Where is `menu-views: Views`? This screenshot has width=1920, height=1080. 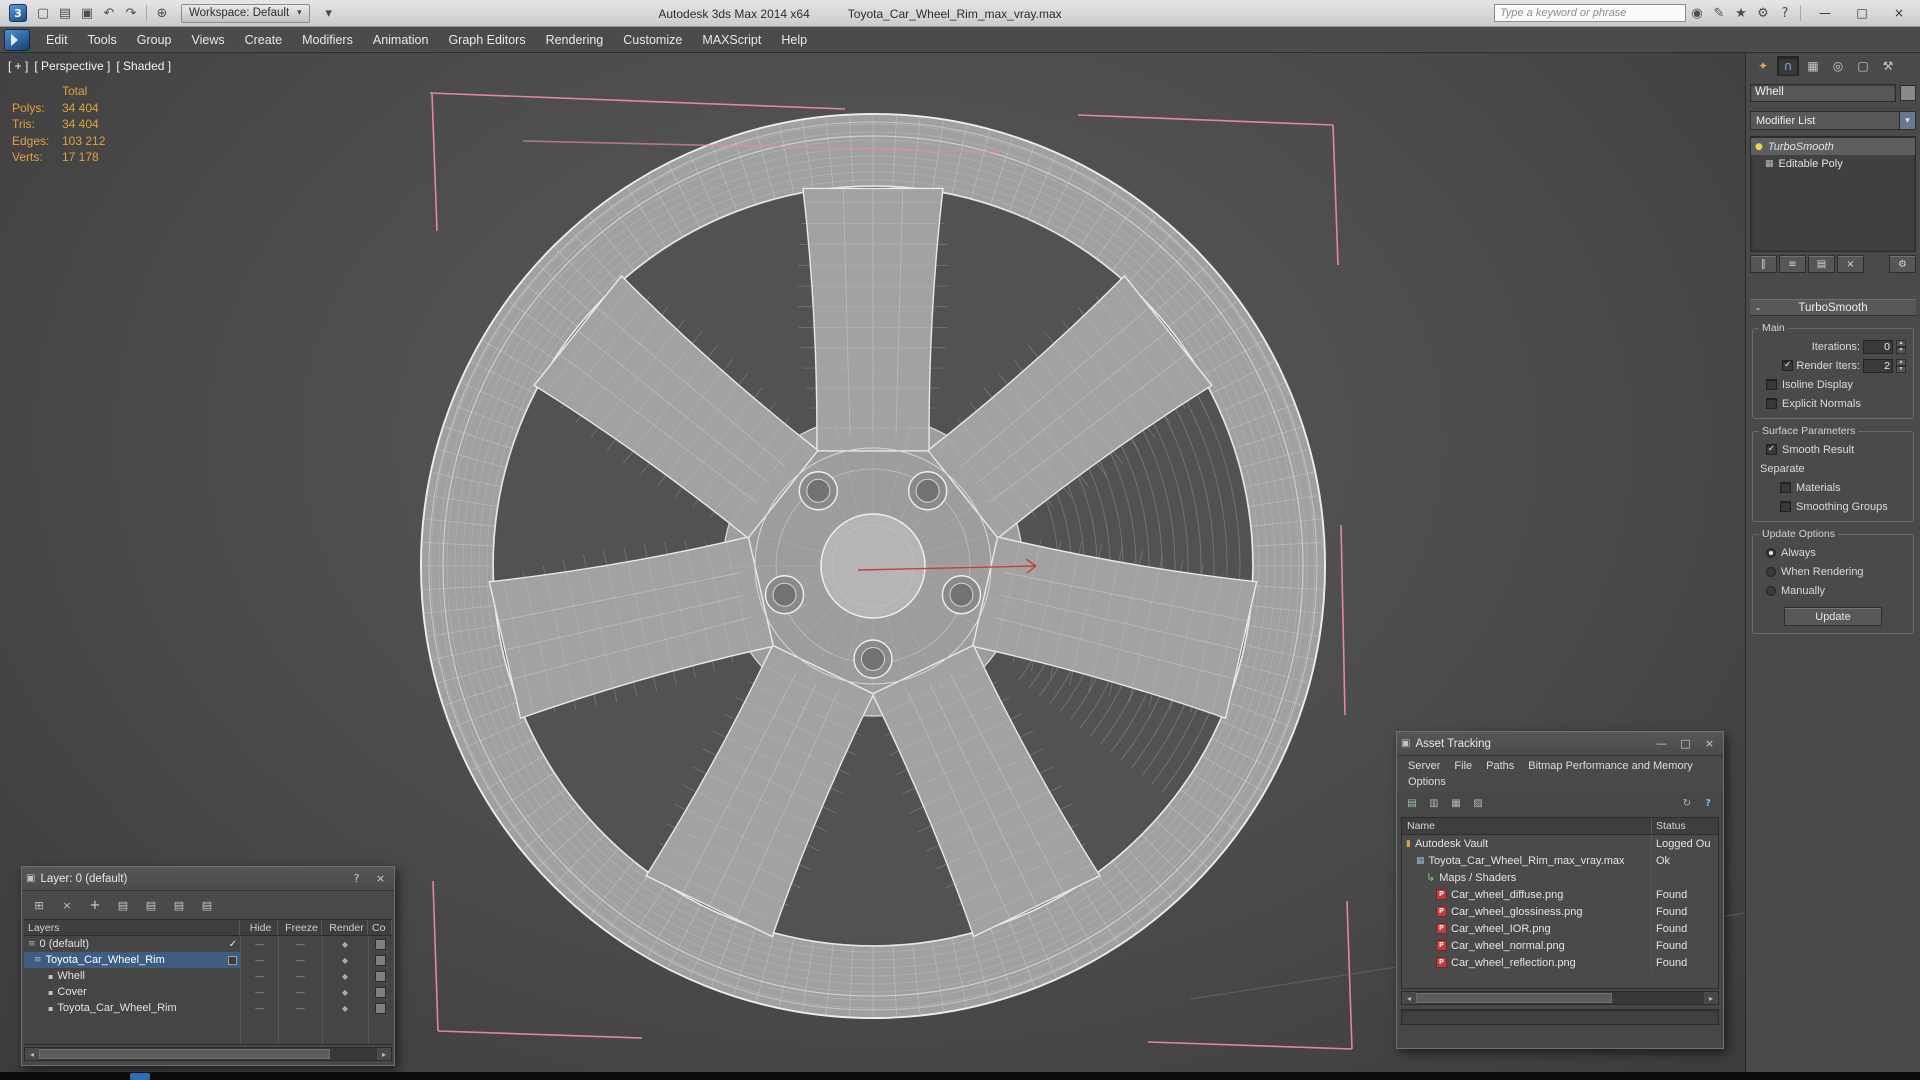
menu-views: Views is located at coordinates (207, 39).